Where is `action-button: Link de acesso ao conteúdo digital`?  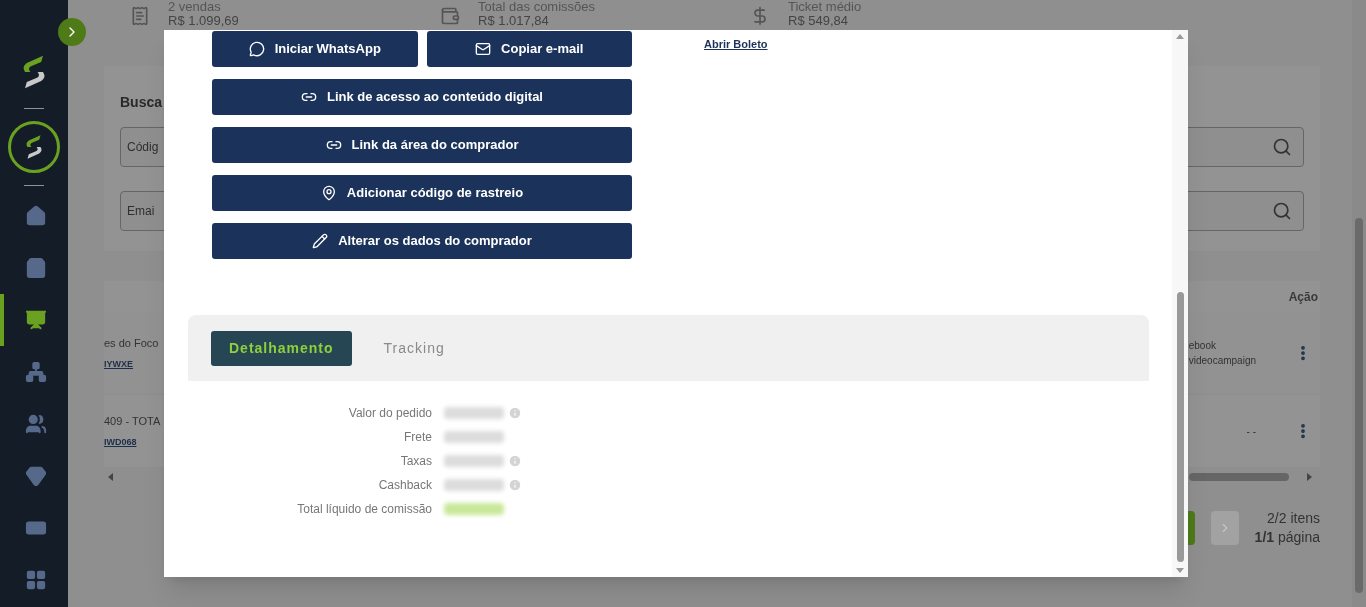 action-button: Link de acesso ao conteúdo digital is located at coordinates (422, 97).